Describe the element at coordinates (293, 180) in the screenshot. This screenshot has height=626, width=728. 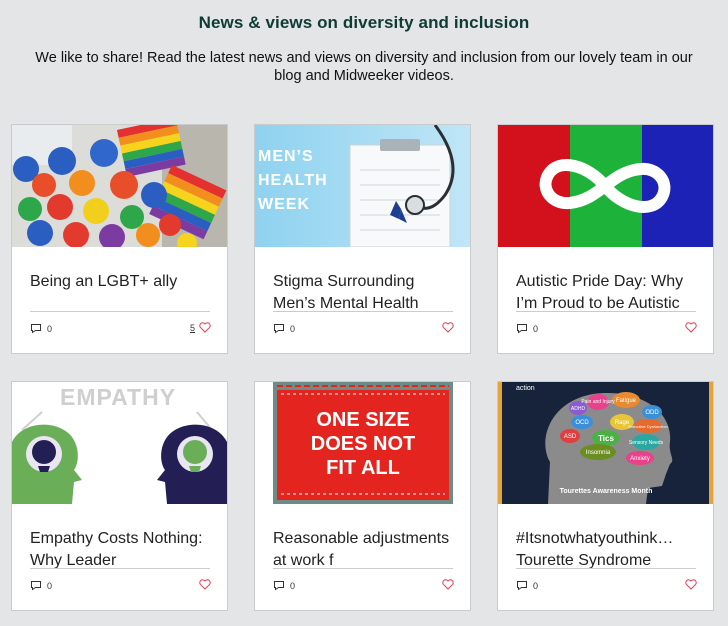
I see `svg-text: HEALTH` at that location.